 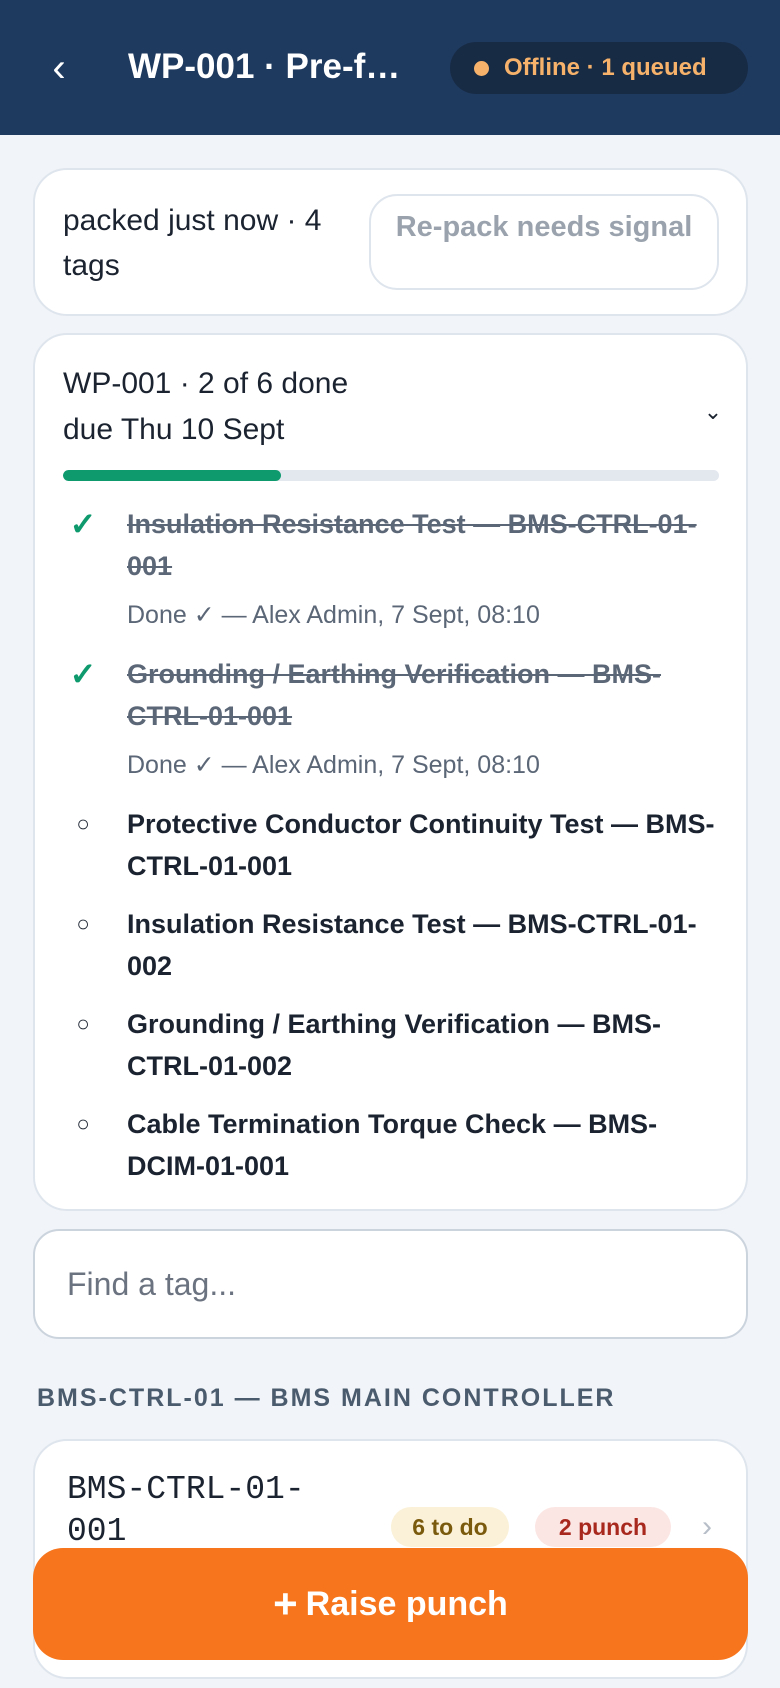 I want to click on progress-bar-fill, so click(x=172, y=475).